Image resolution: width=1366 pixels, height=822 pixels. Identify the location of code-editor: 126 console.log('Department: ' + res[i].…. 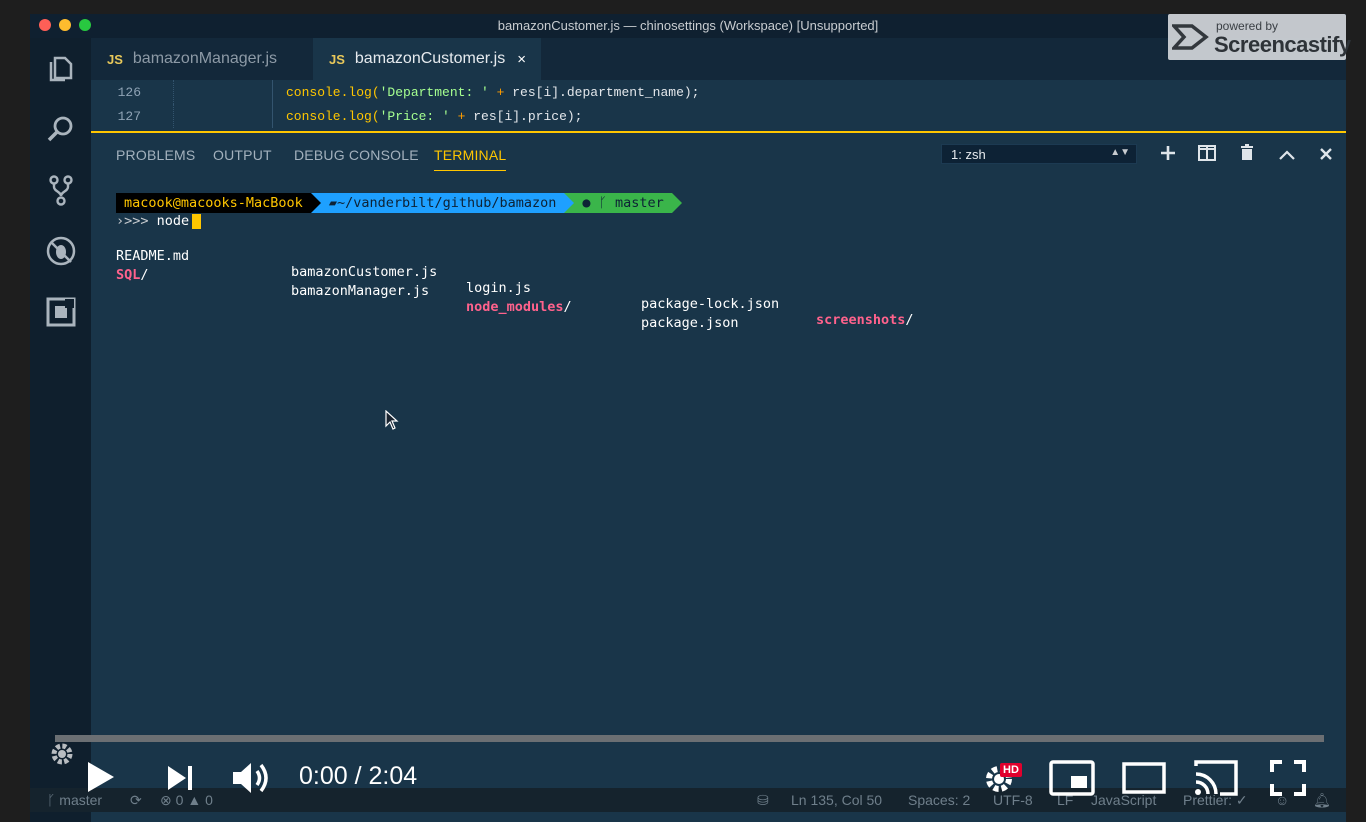
(718, 106).